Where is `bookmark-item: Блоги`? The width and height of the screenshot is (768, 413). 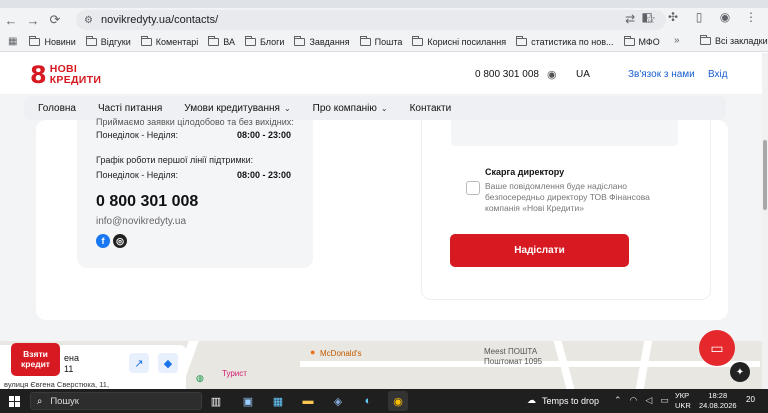
bookmark-item: Блоги is located at coordinates (264, 41).